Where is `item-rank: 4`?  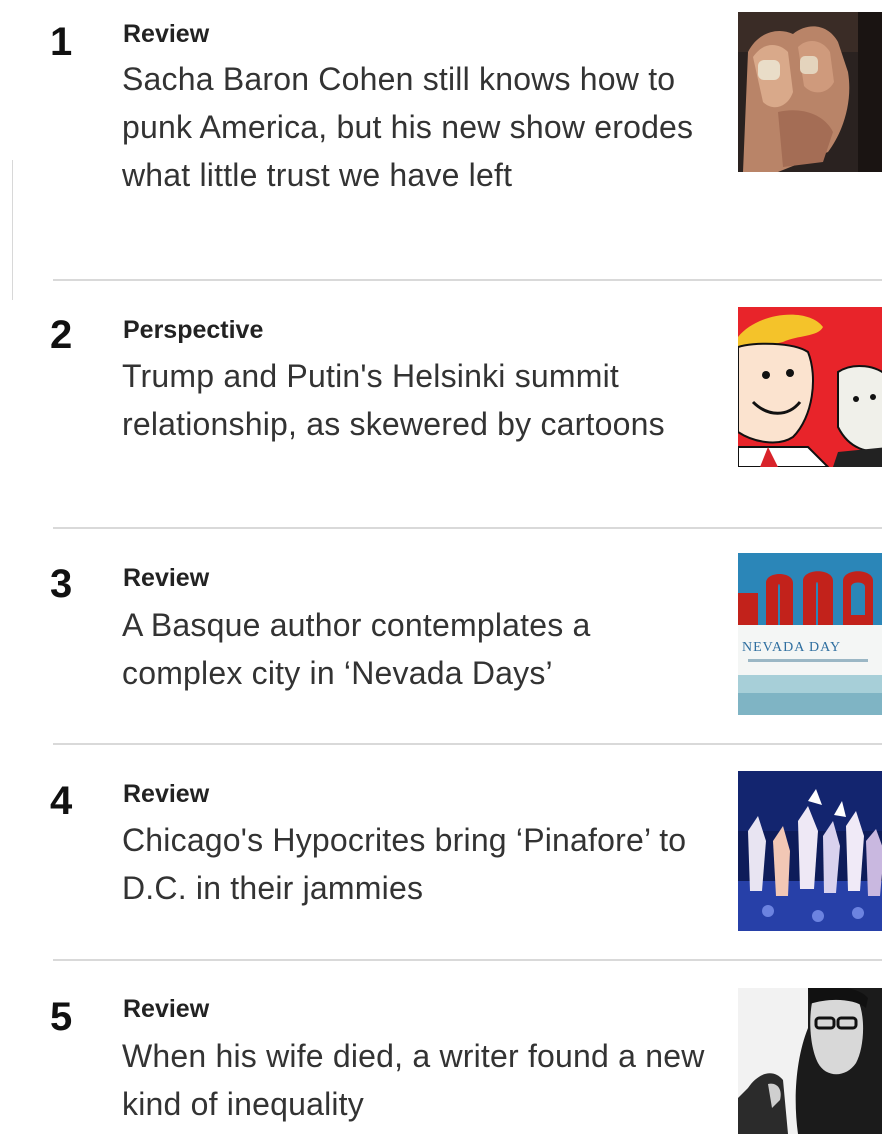
item-rank: 4 is located at coordinates (61, 801).